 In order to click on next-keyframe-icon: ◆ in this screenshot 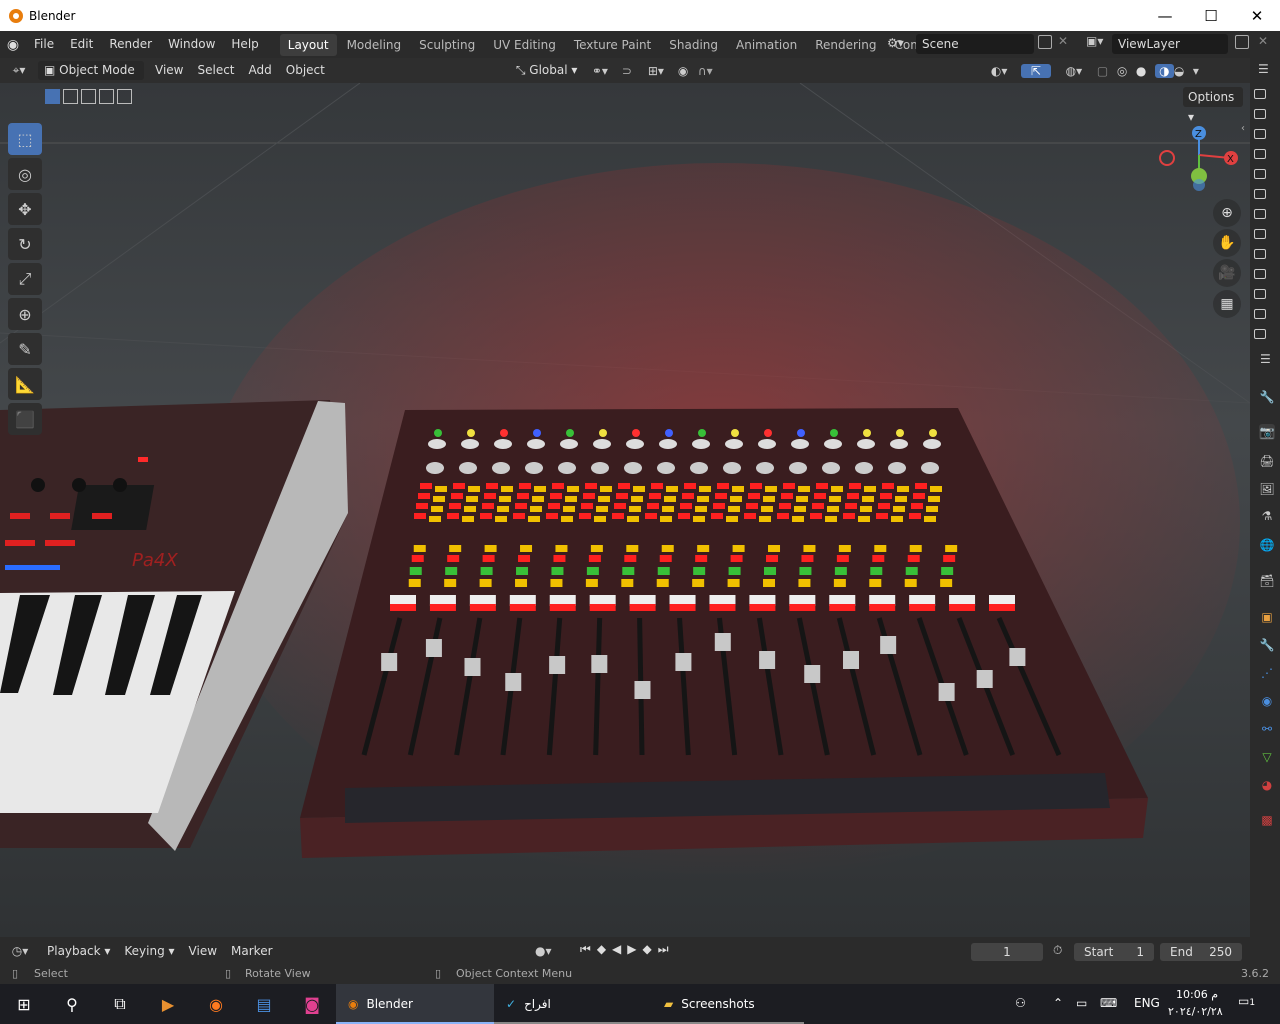, I will do `click(647, 949)`.